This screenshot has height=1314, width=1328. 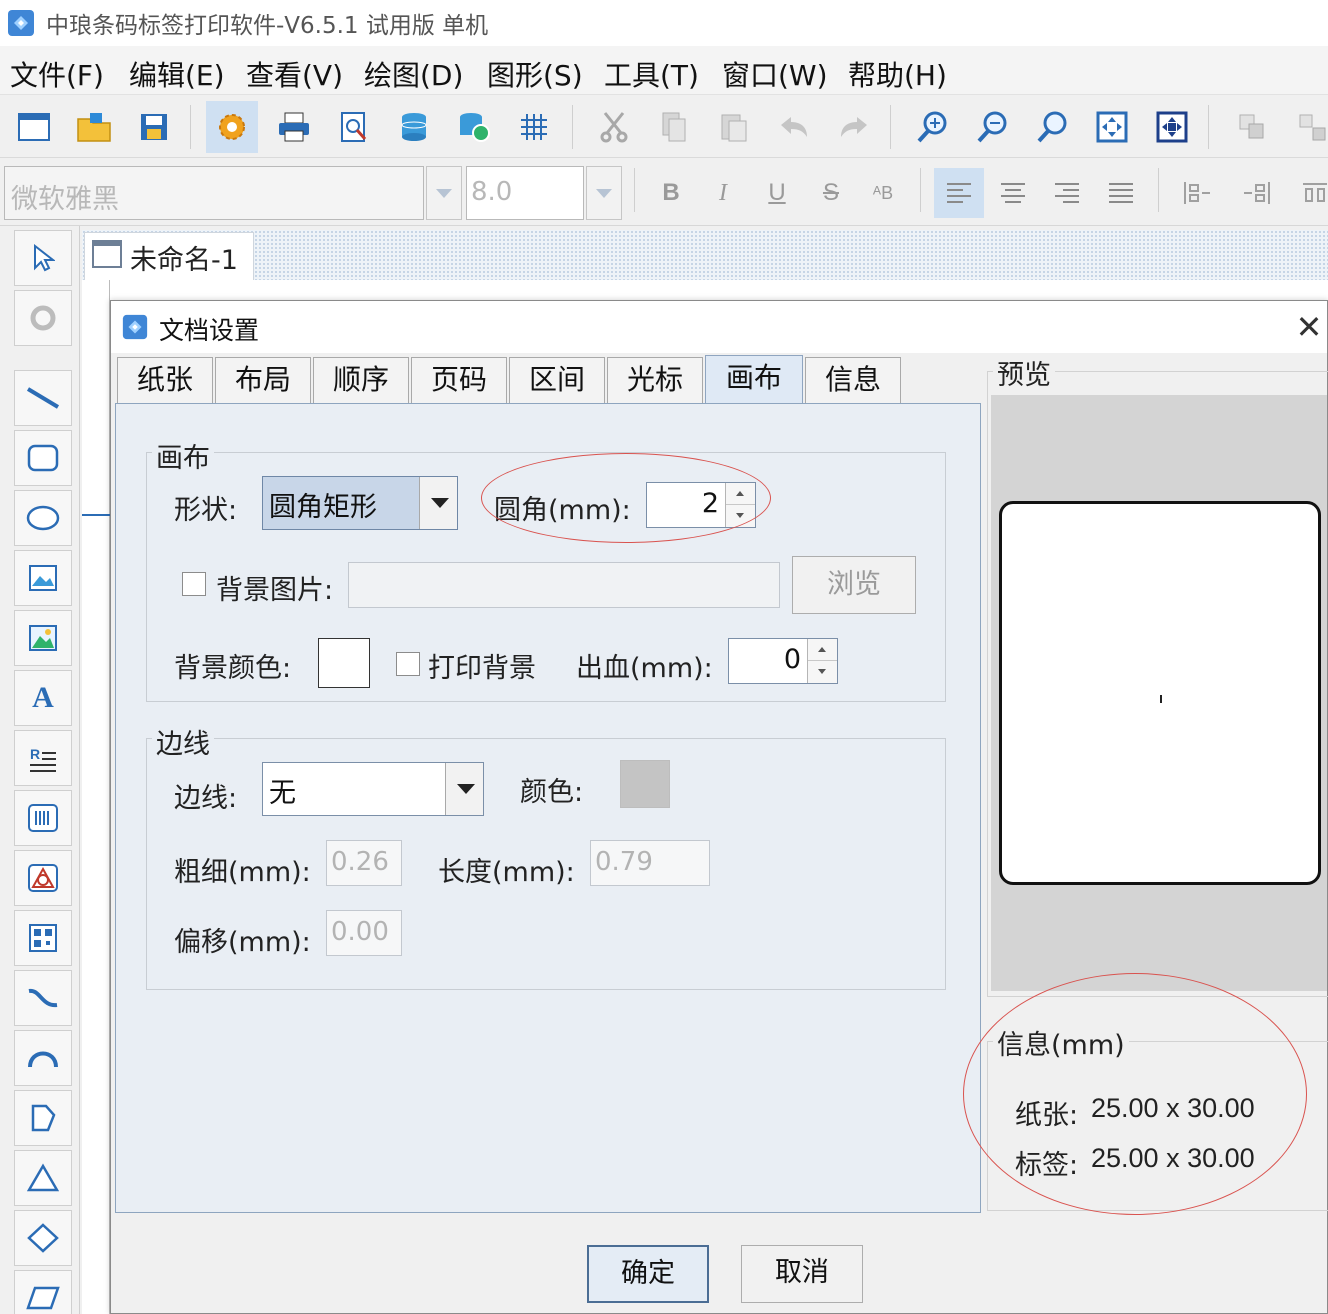 What do you see at coordinates (754, 380) in the screenshot?
I see `tab-canvas: 画布` at bounding box center [754, 380].